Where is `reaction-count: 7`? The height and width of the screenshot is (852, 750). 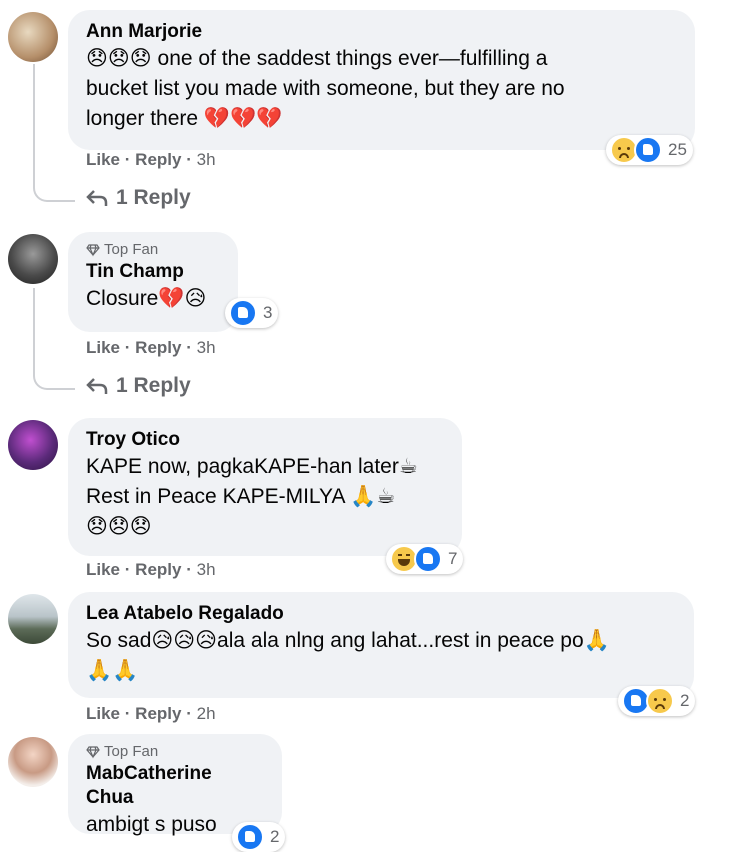
reaction-count: 7 is located at coordinates (453, 558).